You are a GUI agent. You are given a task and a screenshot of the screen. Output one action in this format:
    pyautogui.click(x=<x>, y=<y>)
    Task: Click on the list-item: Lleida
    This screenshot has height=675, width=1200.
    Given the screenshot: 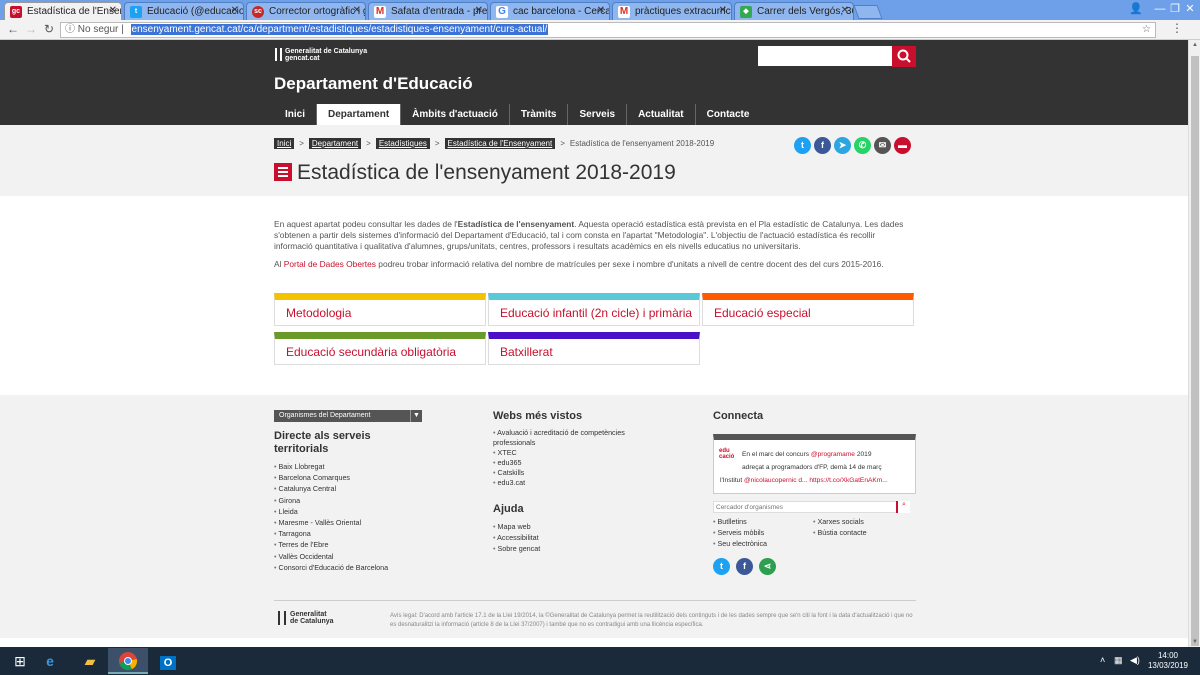 What is the action you would take?
    pyautogui.click(x=374, y=511)
    